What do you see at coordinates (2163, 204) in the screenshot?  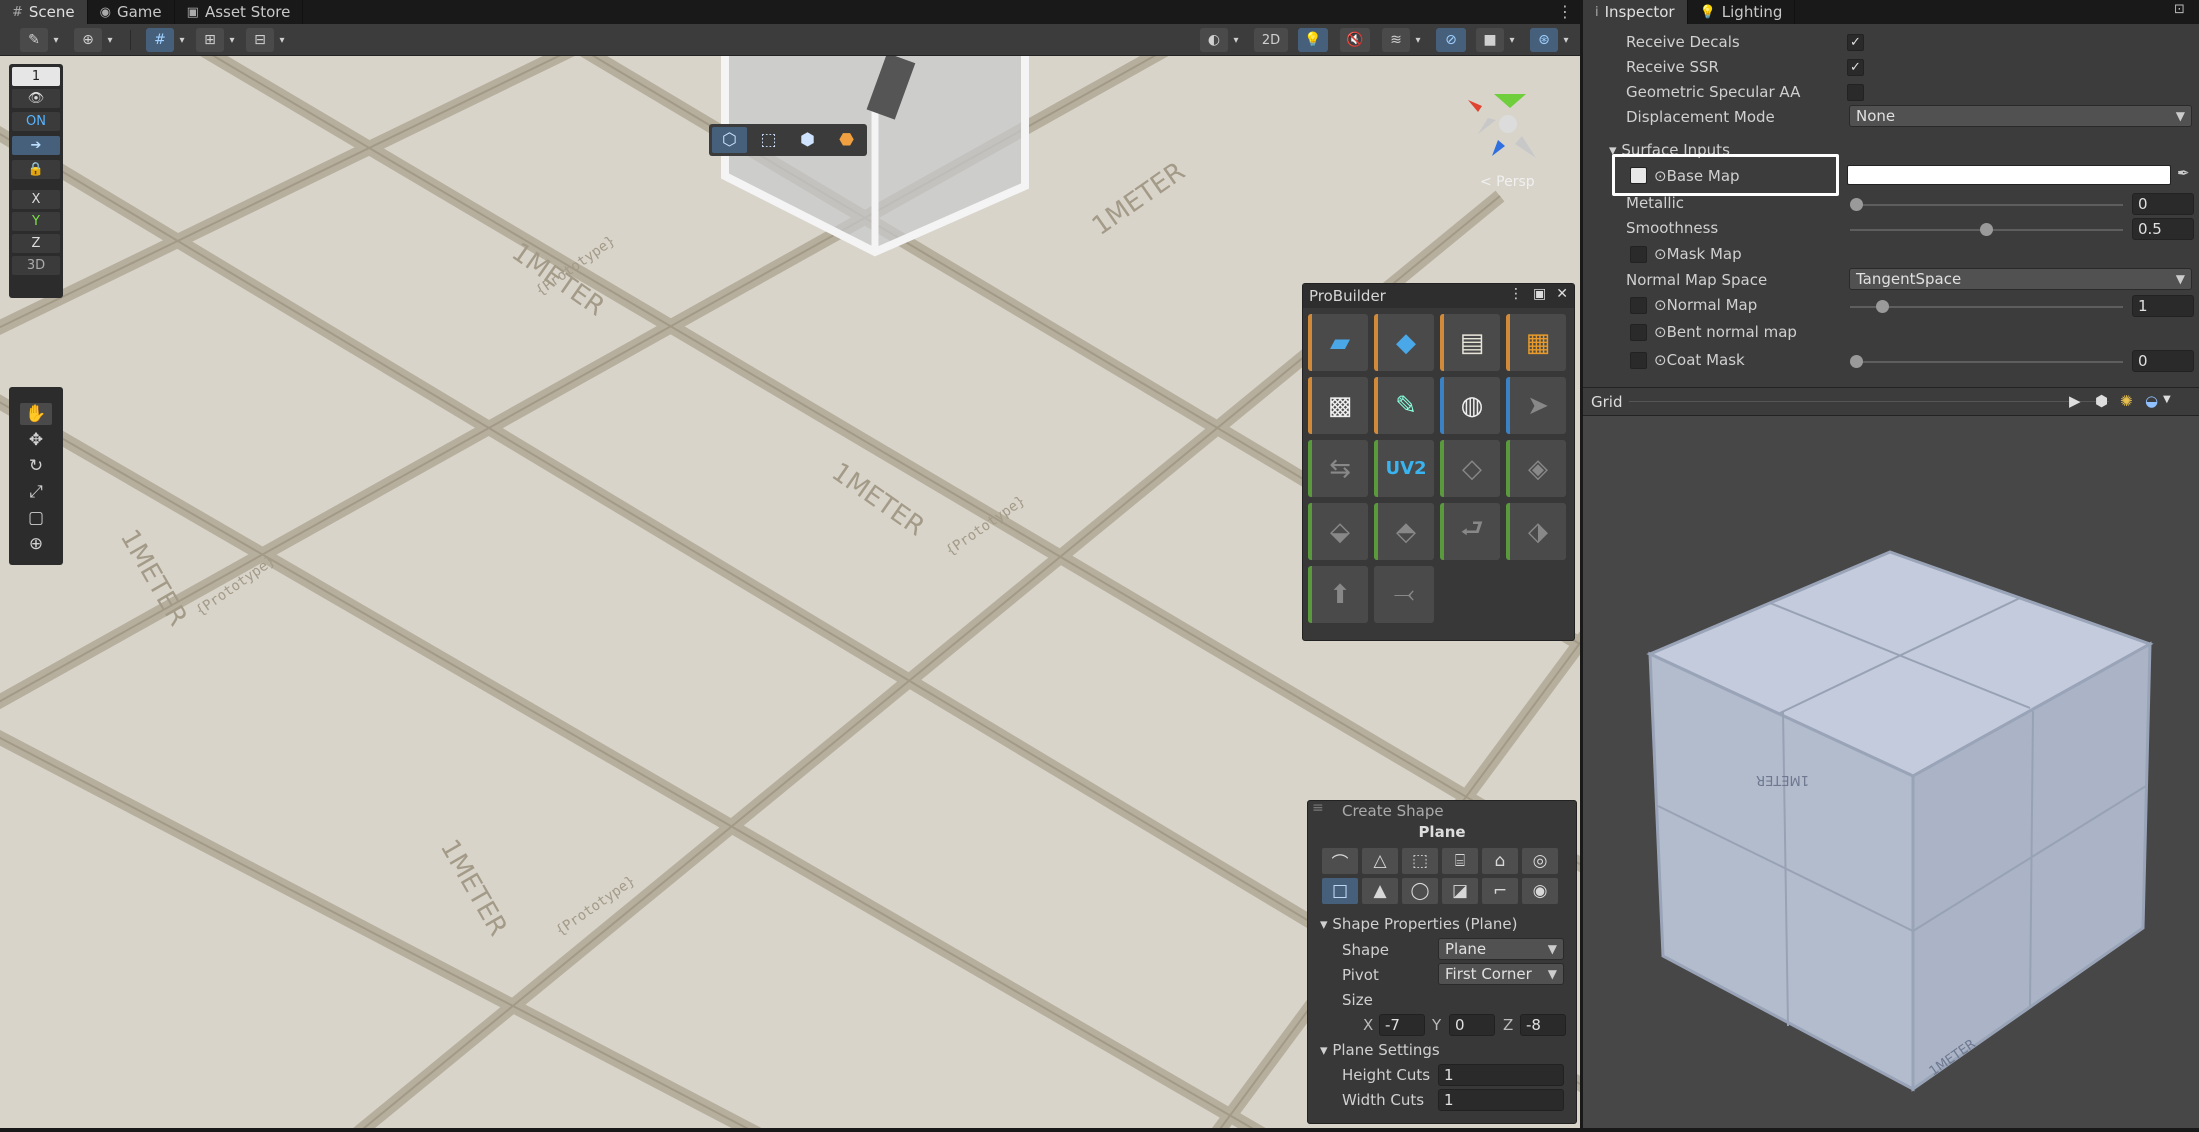 I see `metallic-value: 0` at bounding box center [2163, 204].